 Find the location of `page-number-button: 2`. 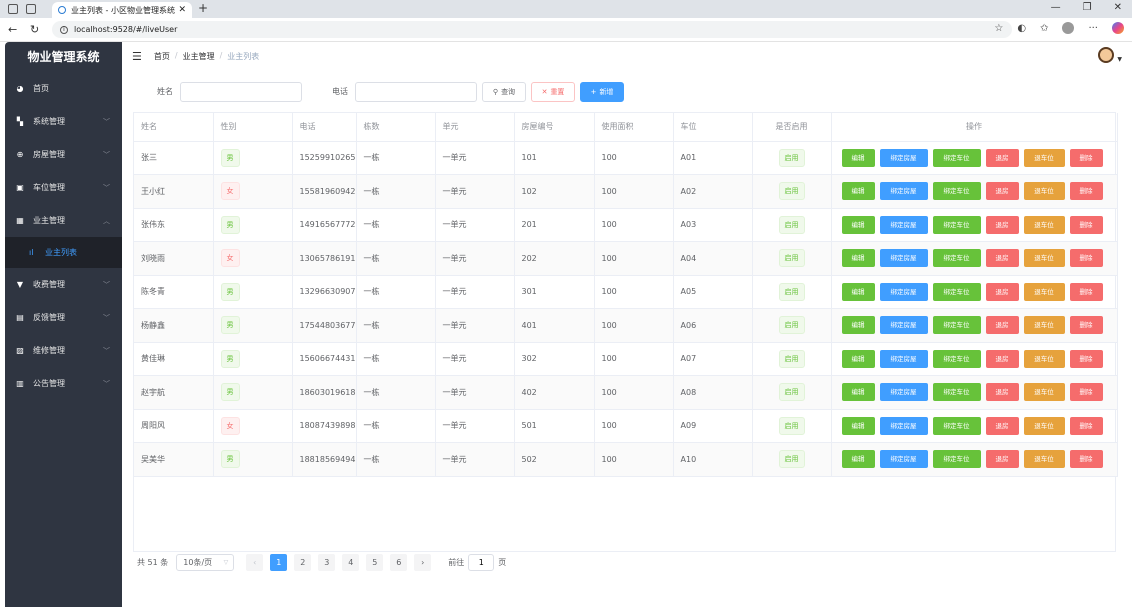

page-number-button: 2 is located at coordinates (303, 562).